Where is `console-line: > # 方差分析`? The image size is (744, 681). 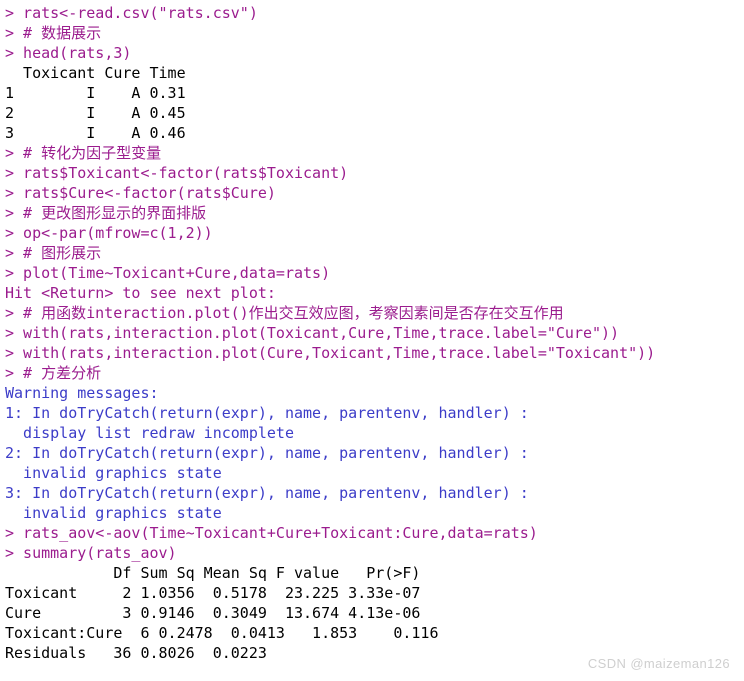
console-line: > # 方差分析 is located at coordinates (53, 373).